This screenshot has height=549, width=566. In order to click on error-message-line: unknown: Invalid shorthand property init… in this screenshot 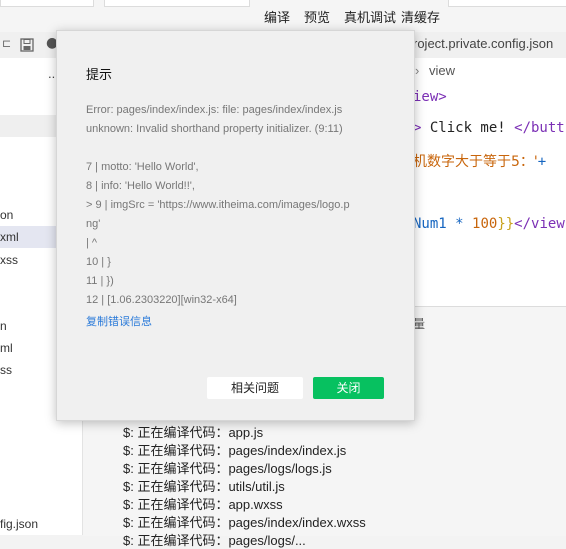, I will do `click(214, 129)`.